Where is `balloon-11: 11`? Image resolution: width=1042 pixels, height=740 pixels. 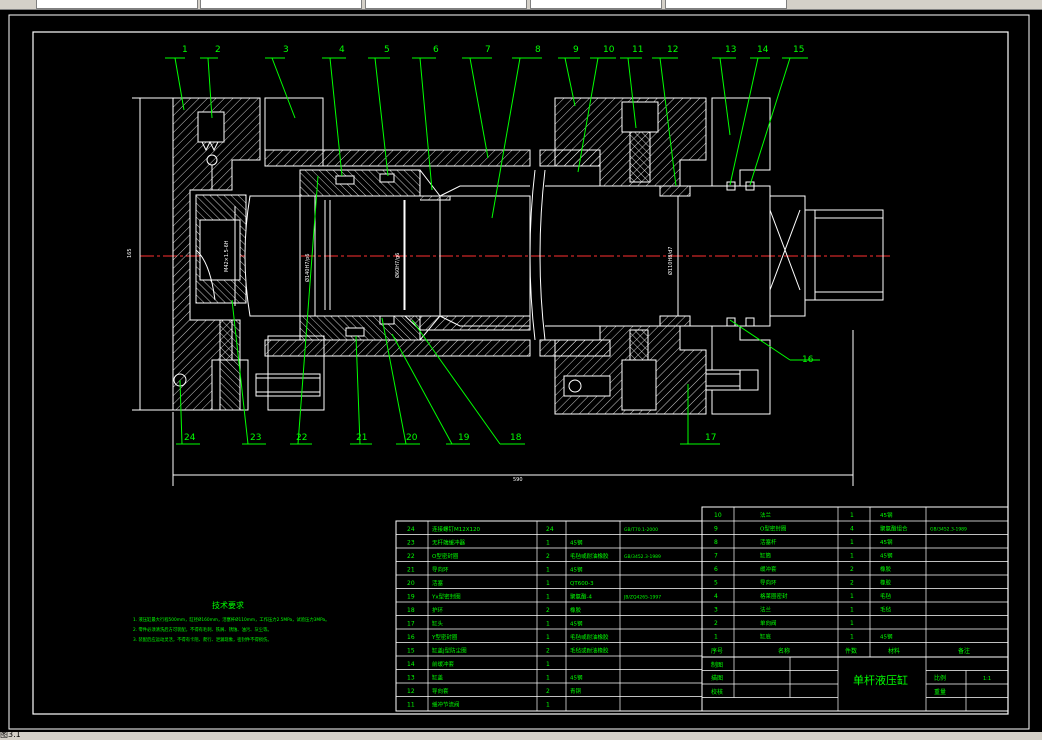 balloon-11: 11 is located at coordinates (637, 50).